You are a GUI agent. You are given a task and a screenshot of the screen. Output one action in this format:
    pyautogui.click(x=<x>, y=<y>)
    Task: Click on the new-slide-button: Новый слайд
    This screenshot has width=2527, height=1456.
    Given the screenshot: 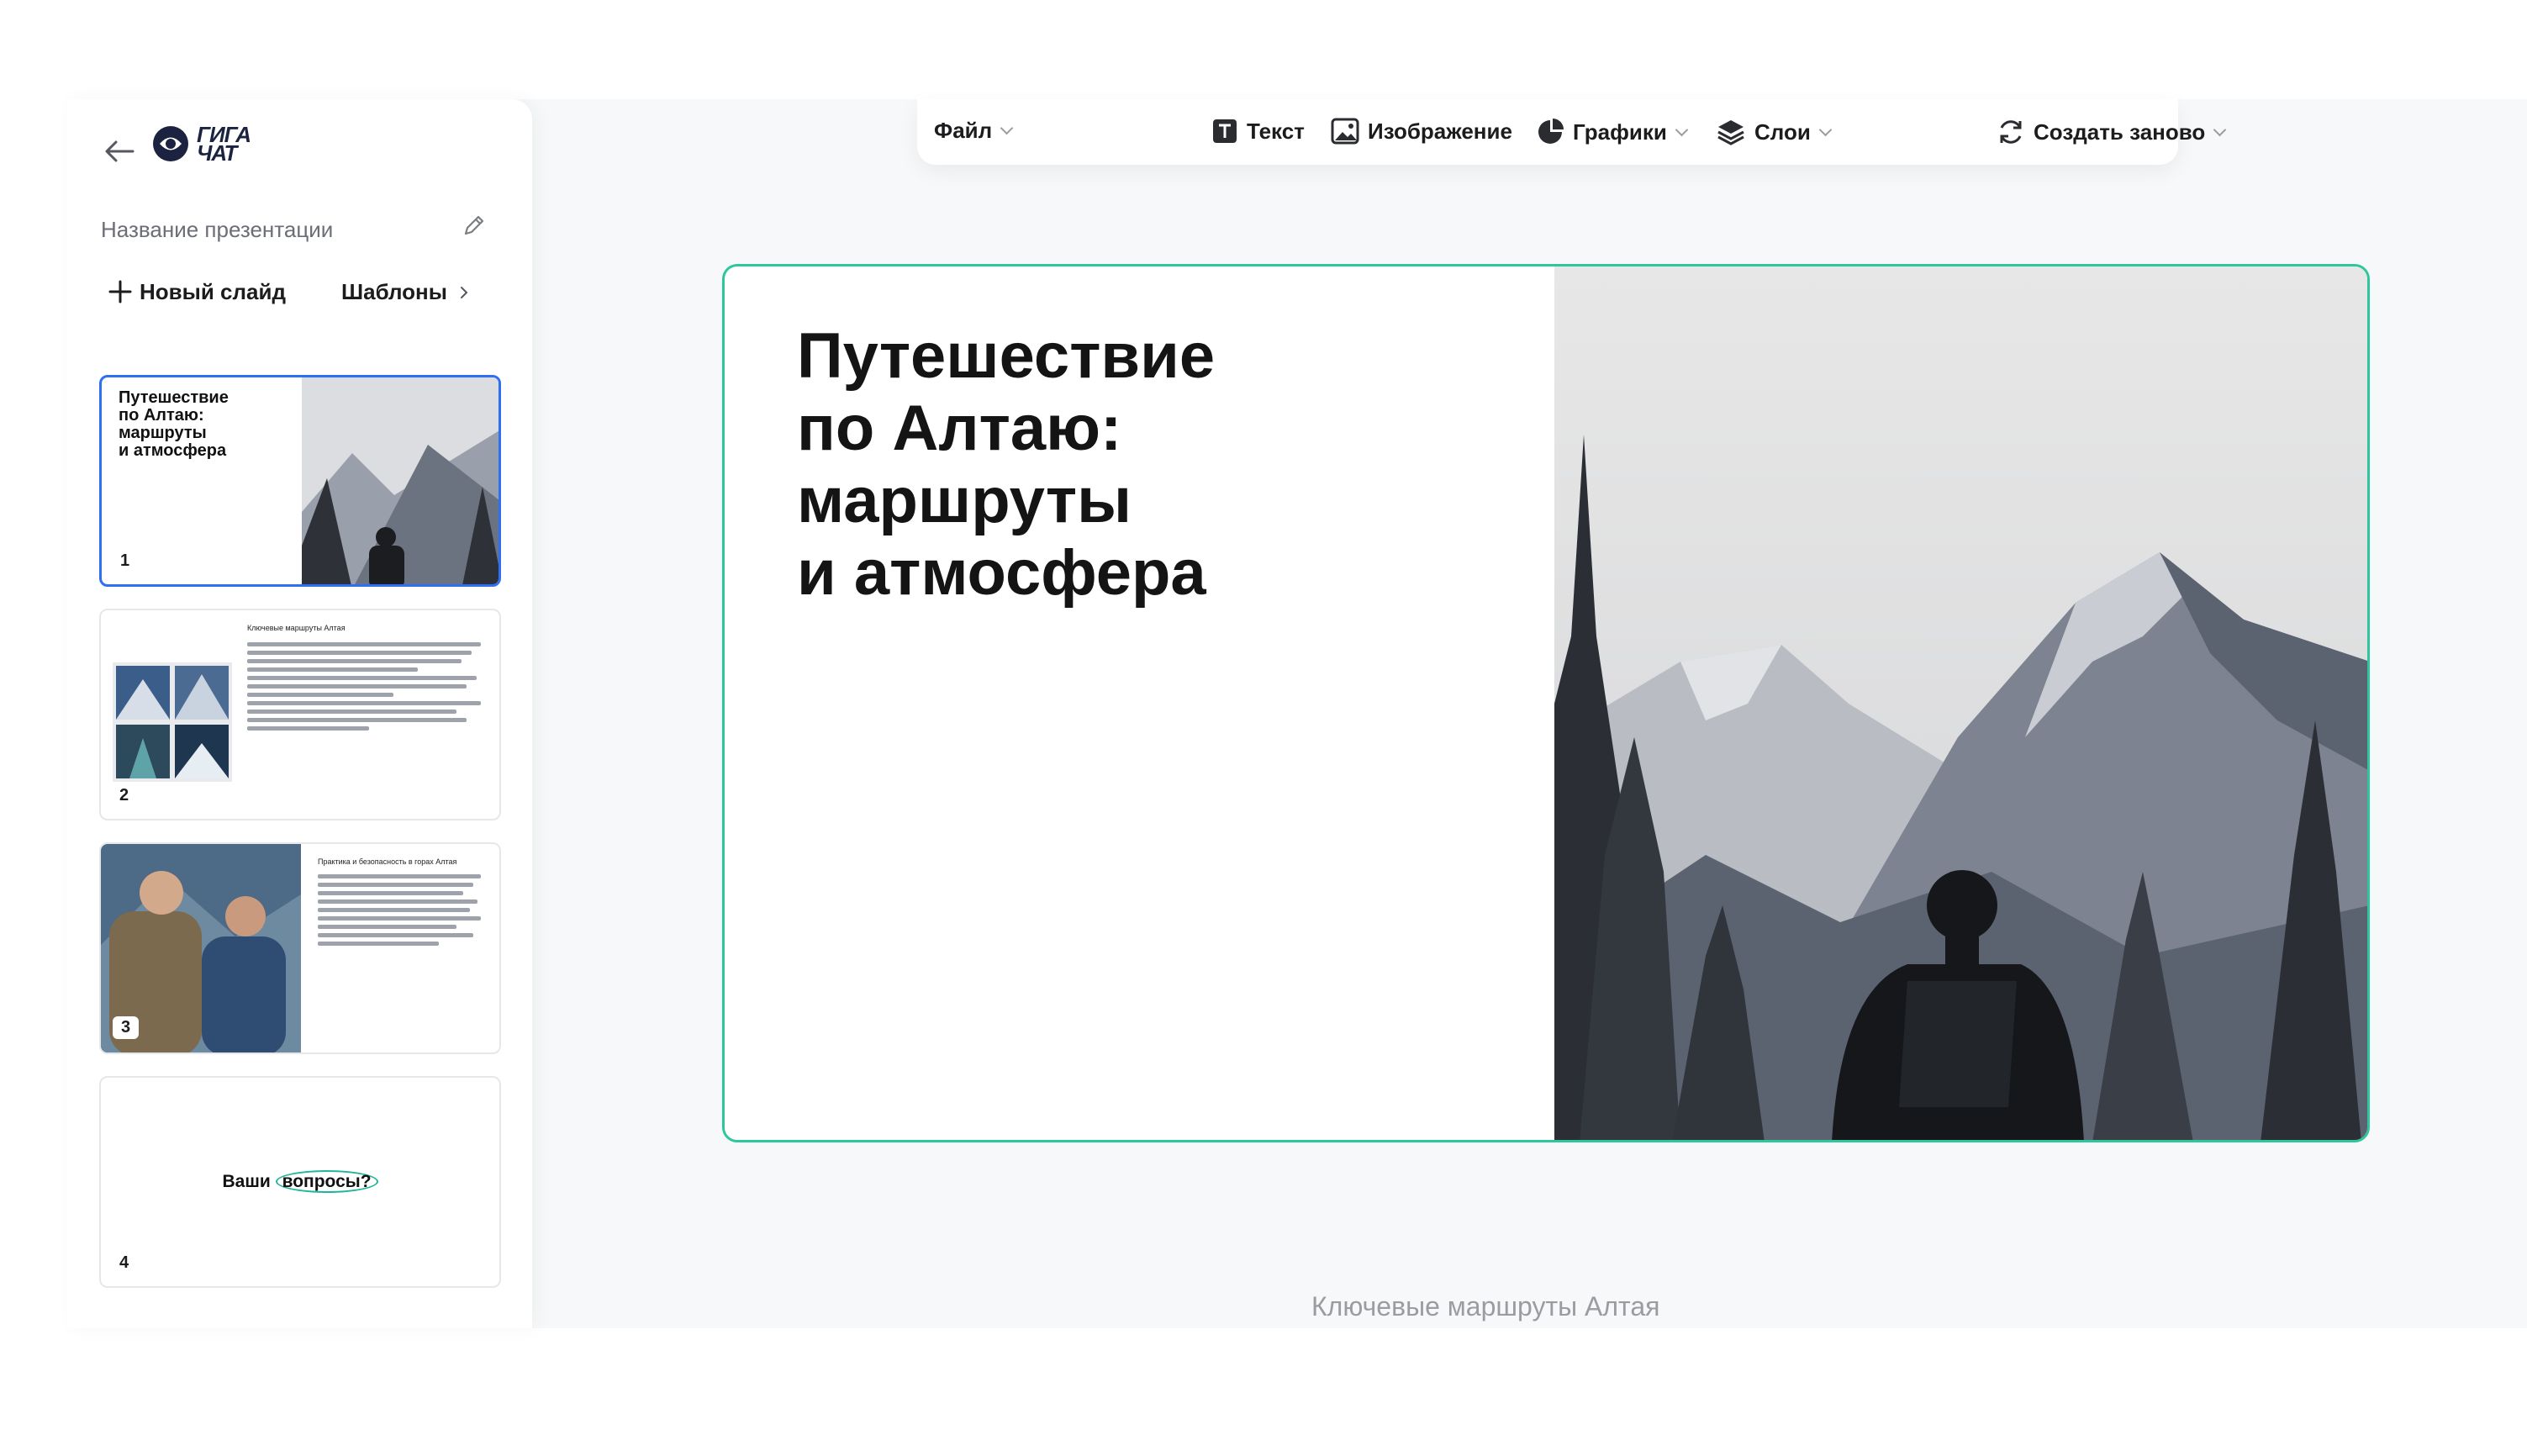 What is the action you would take?
    pyautogui.click(x=196, y=291)
    